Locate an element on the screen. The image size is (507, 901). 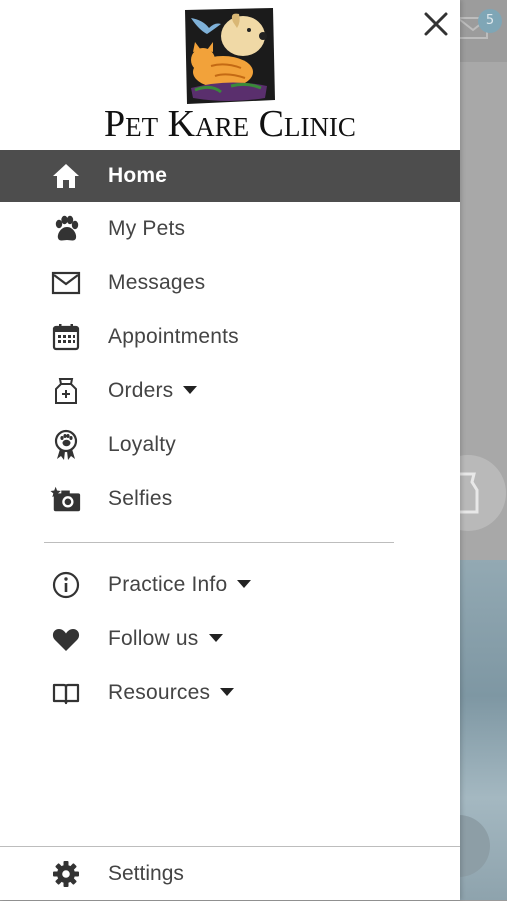
settings-label: Settings is located at coordinates (146, 873).